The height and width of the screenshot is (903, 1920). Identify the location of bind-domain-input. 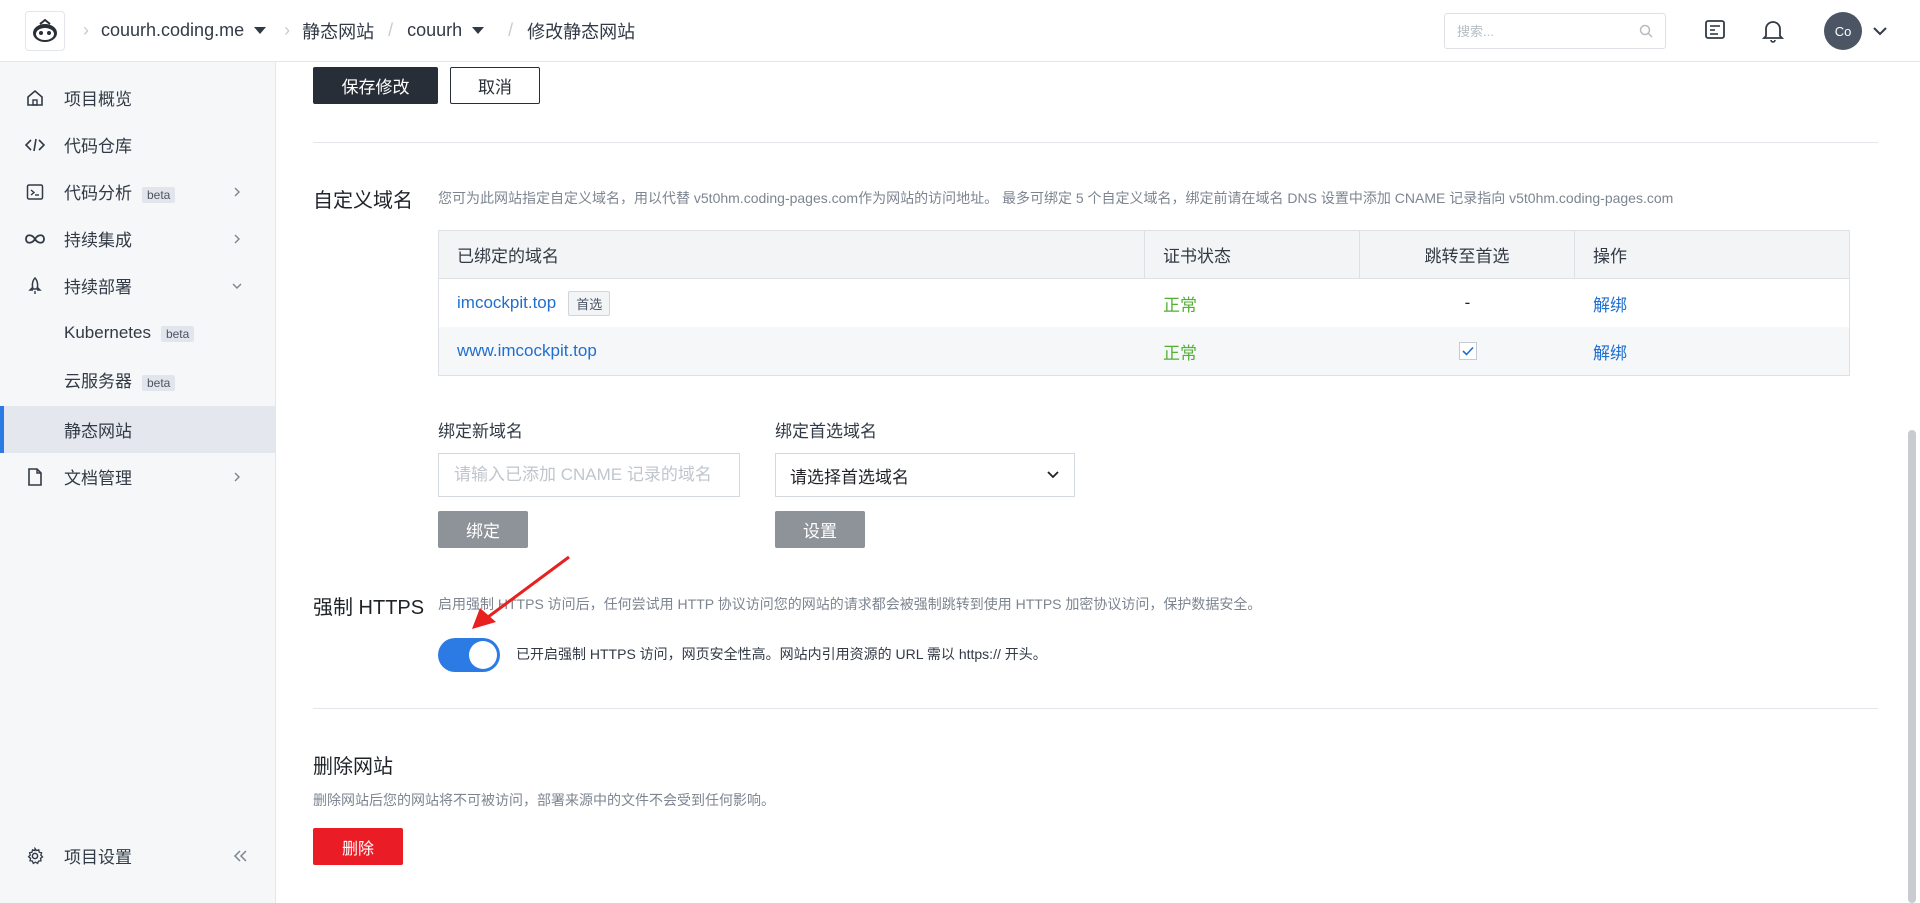
(589, 475).